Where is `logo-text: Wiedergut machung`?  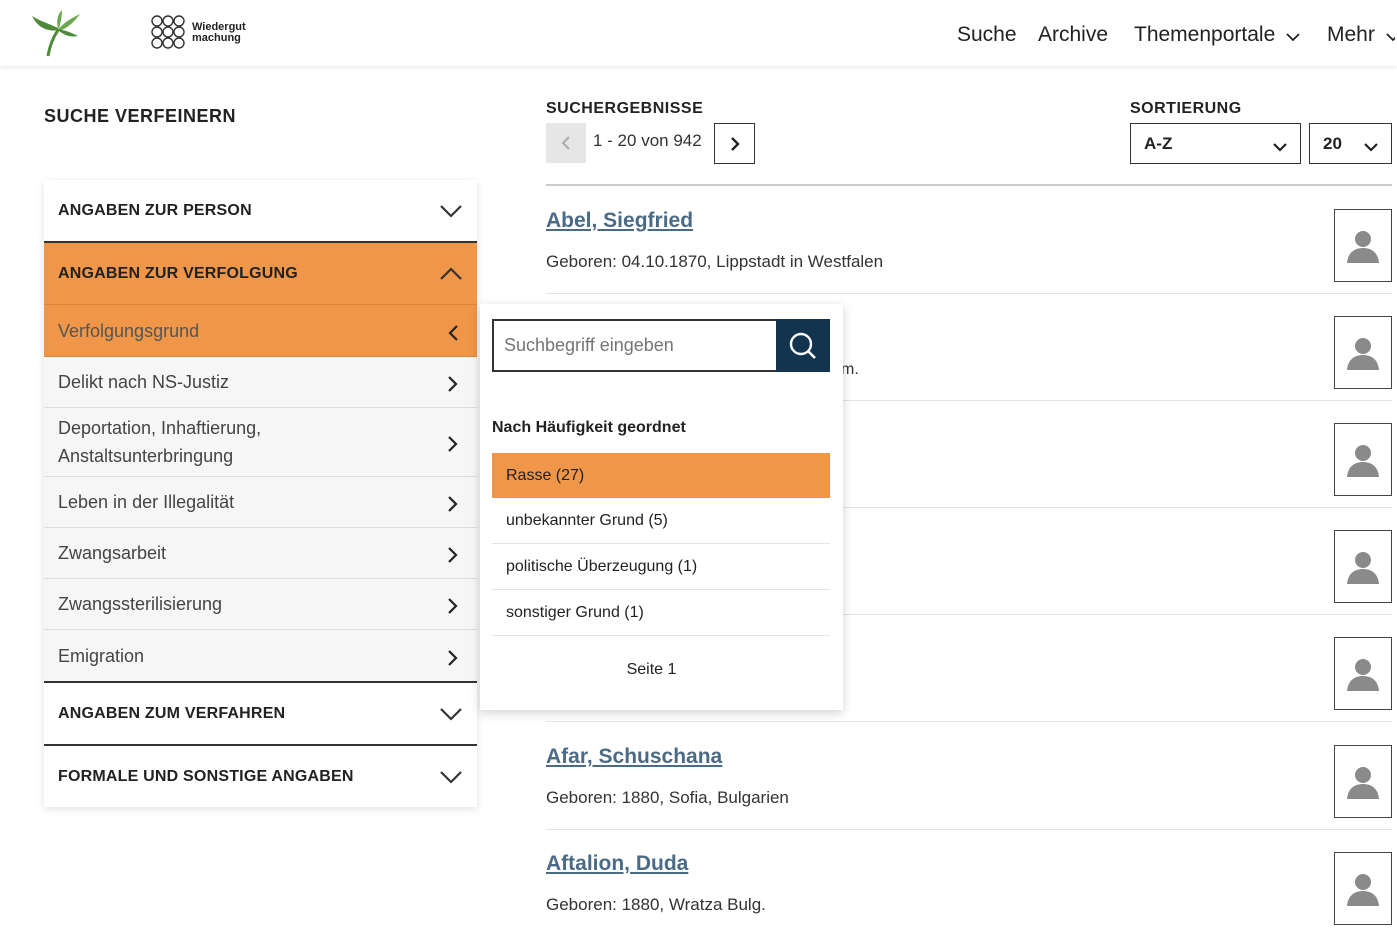 logo-text: Wiedergut machung is located at coordinates (219, 33).